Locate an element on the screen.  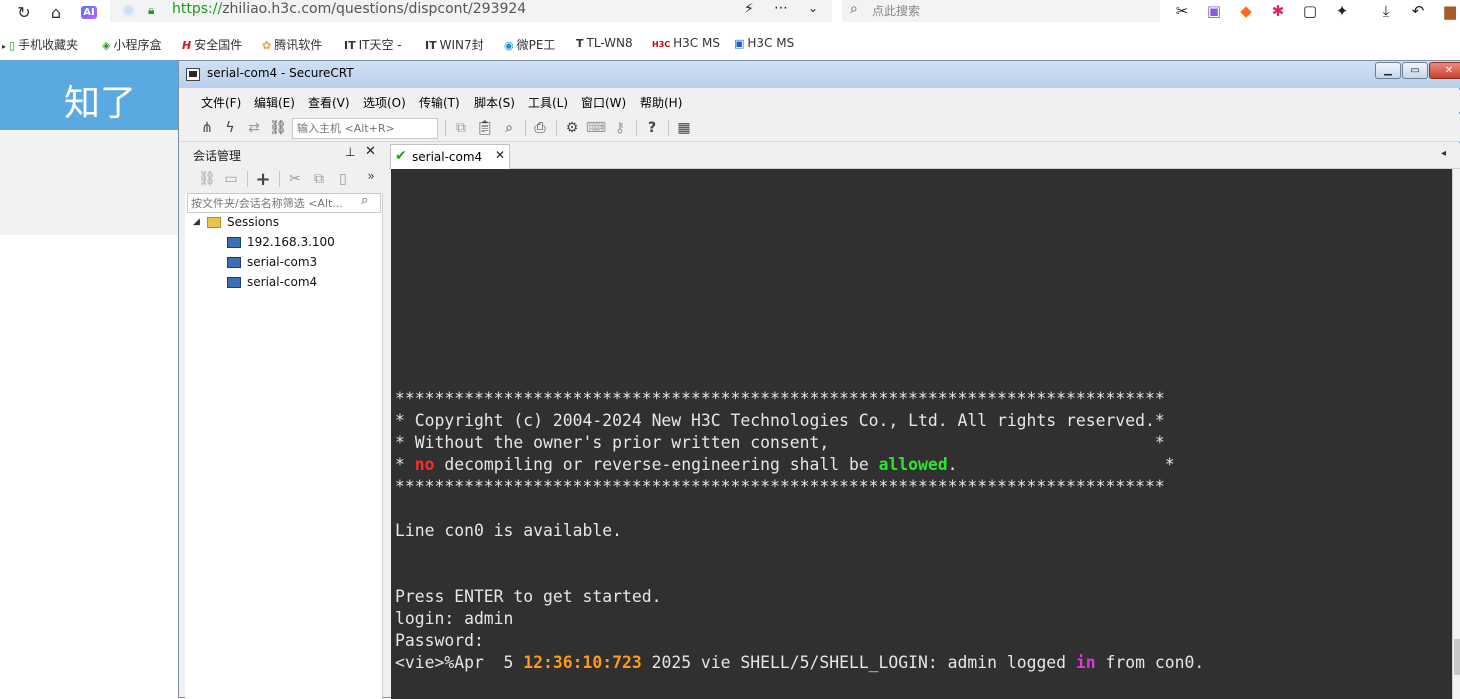
add-icon: + is located at coordinates (263, 179).